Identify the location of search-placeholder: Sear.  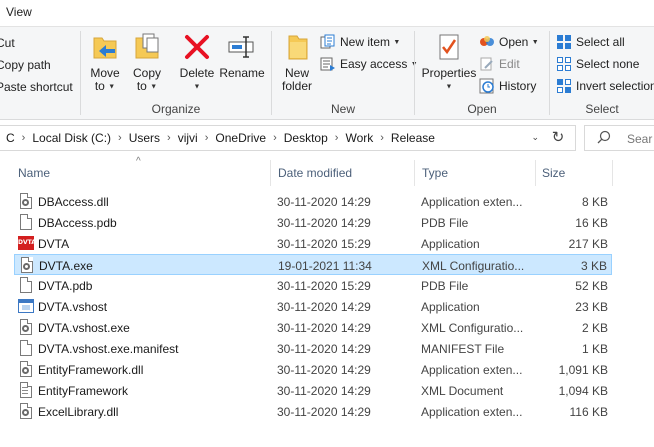
(640, 139).